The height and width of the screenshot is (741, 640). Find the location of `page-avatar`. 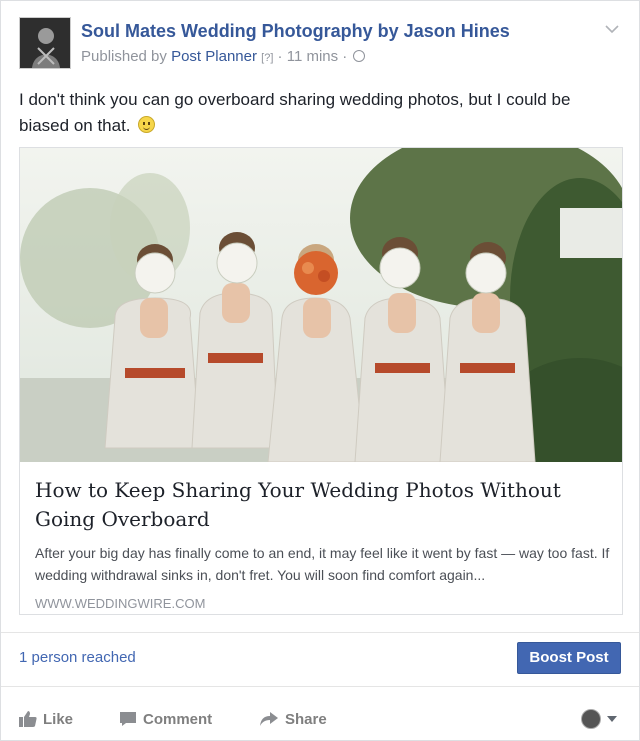

page-avatar is located at coordinates (45, 43).